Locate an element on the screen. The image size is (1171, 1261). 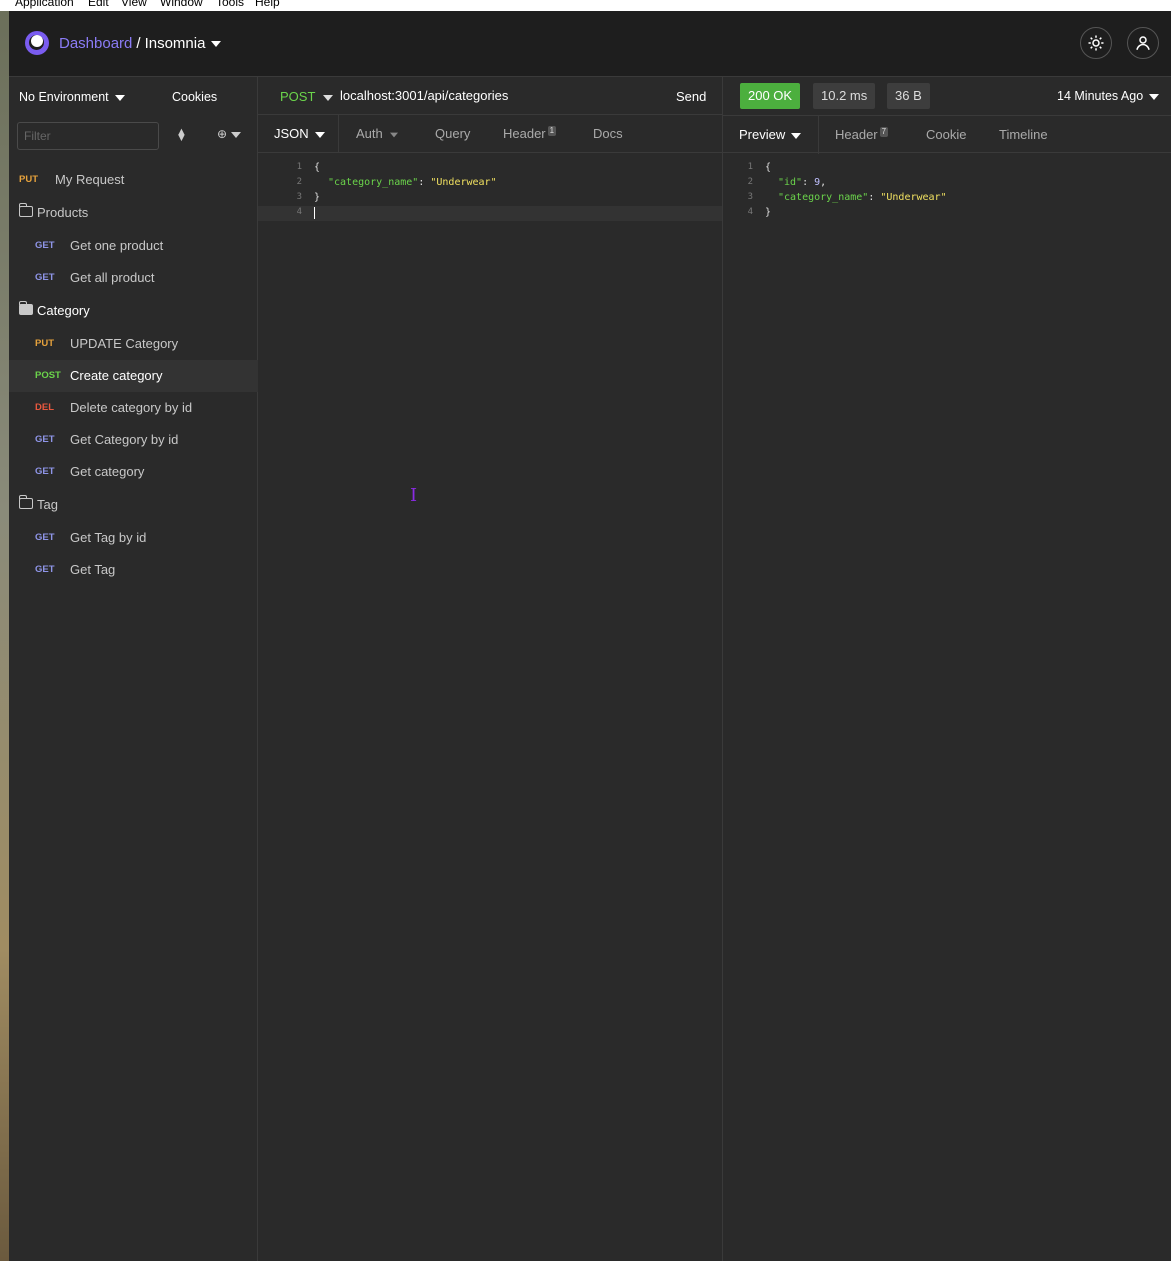
sidebar-env-row: No Environment Cookies is located at coordinates (133, 96).